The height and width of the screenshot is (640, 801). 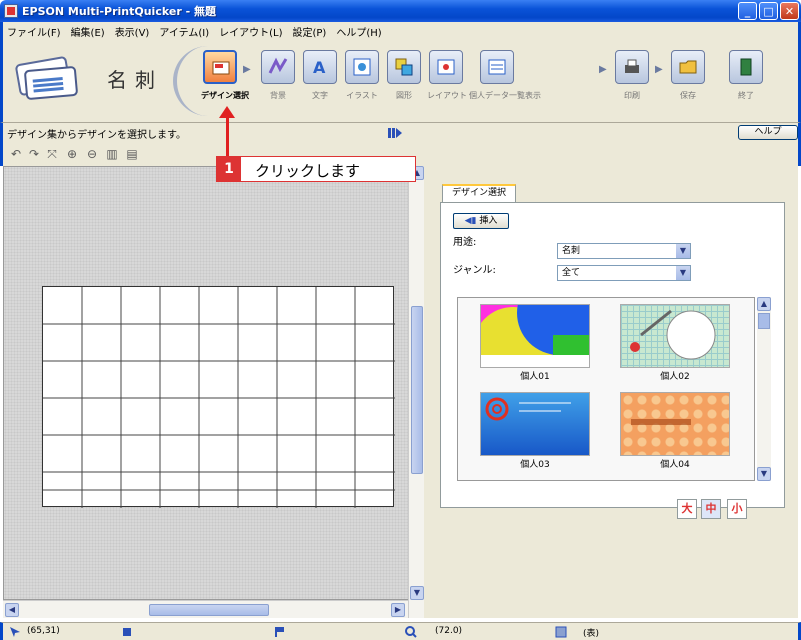 What do you see at coordinates (768, 132) in the screenshot?
I see `help-button: ヘルプ` at bounding box center [768, 132].